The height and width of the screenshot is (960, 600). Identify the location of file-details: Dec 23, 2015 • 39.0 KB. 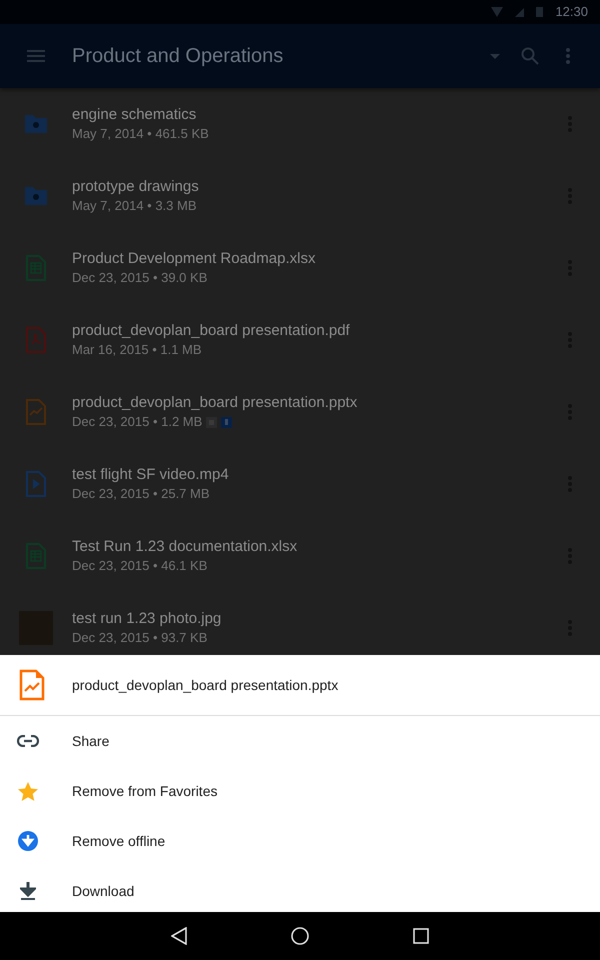
(140, 278).